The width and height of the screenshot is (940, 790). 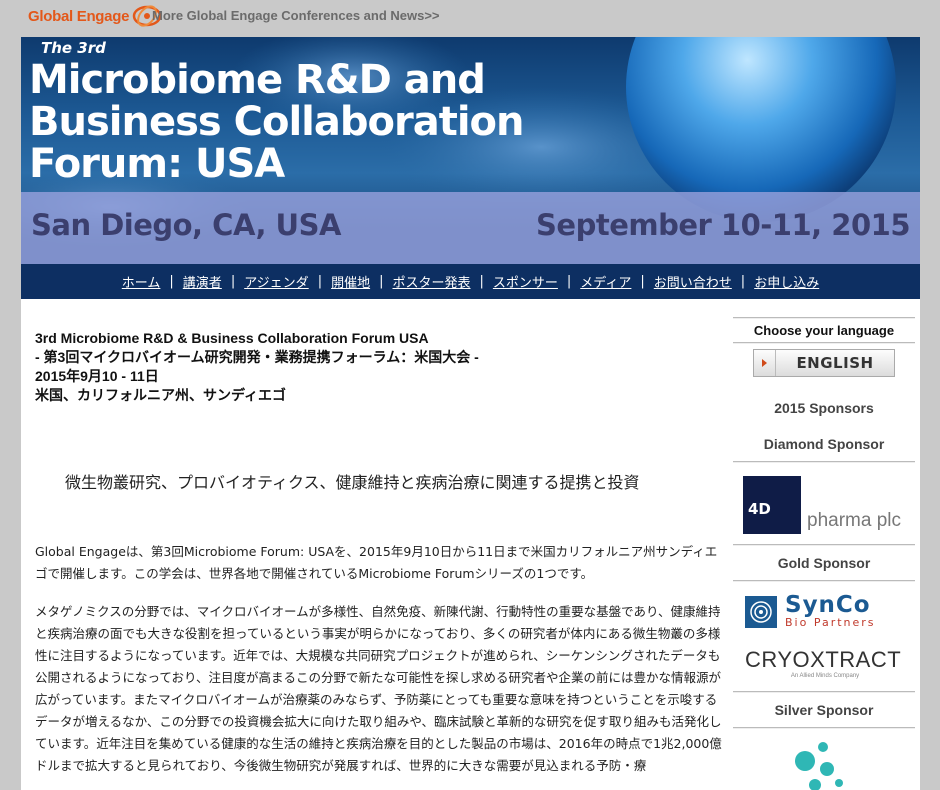 What do you see at coordinates (765, 363) in the screenshot?
I see `play-arrow-icon` at bounding box center [765, 363].